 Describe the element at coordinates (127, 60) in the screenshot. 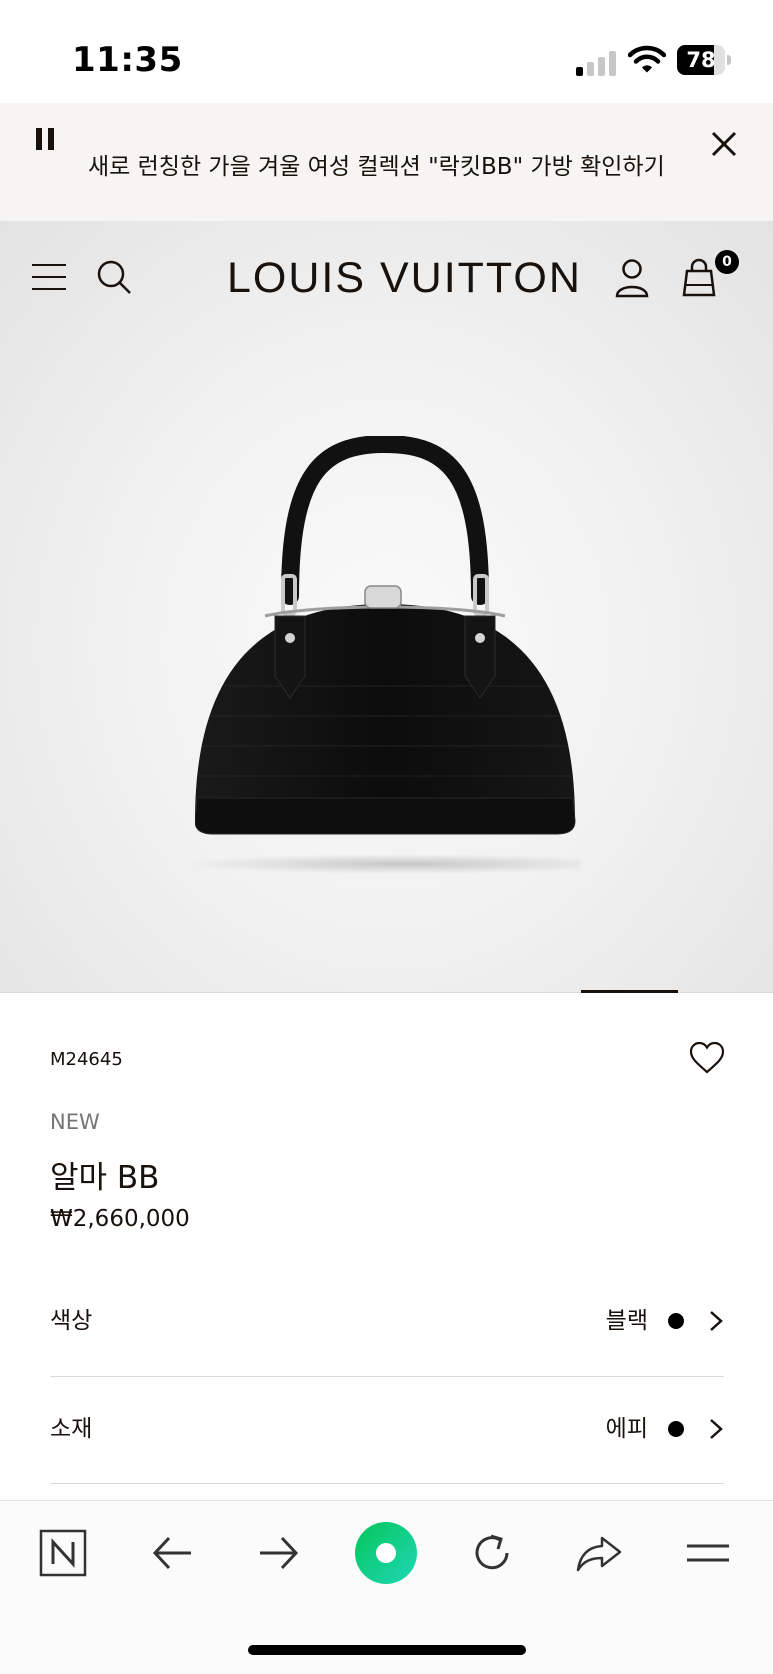

I see `status-time: 11:35` at that location.